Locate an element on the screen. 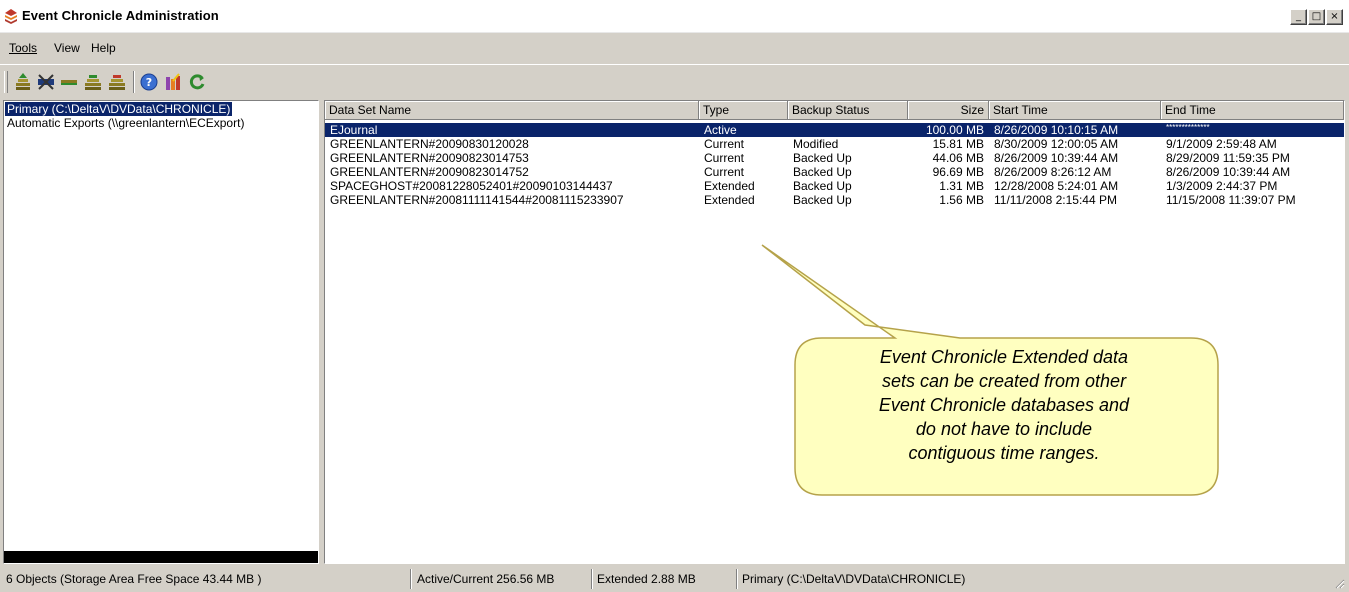  title-bar: Event Chronicle Administration _ □ × is located at coordinates (674, 16).